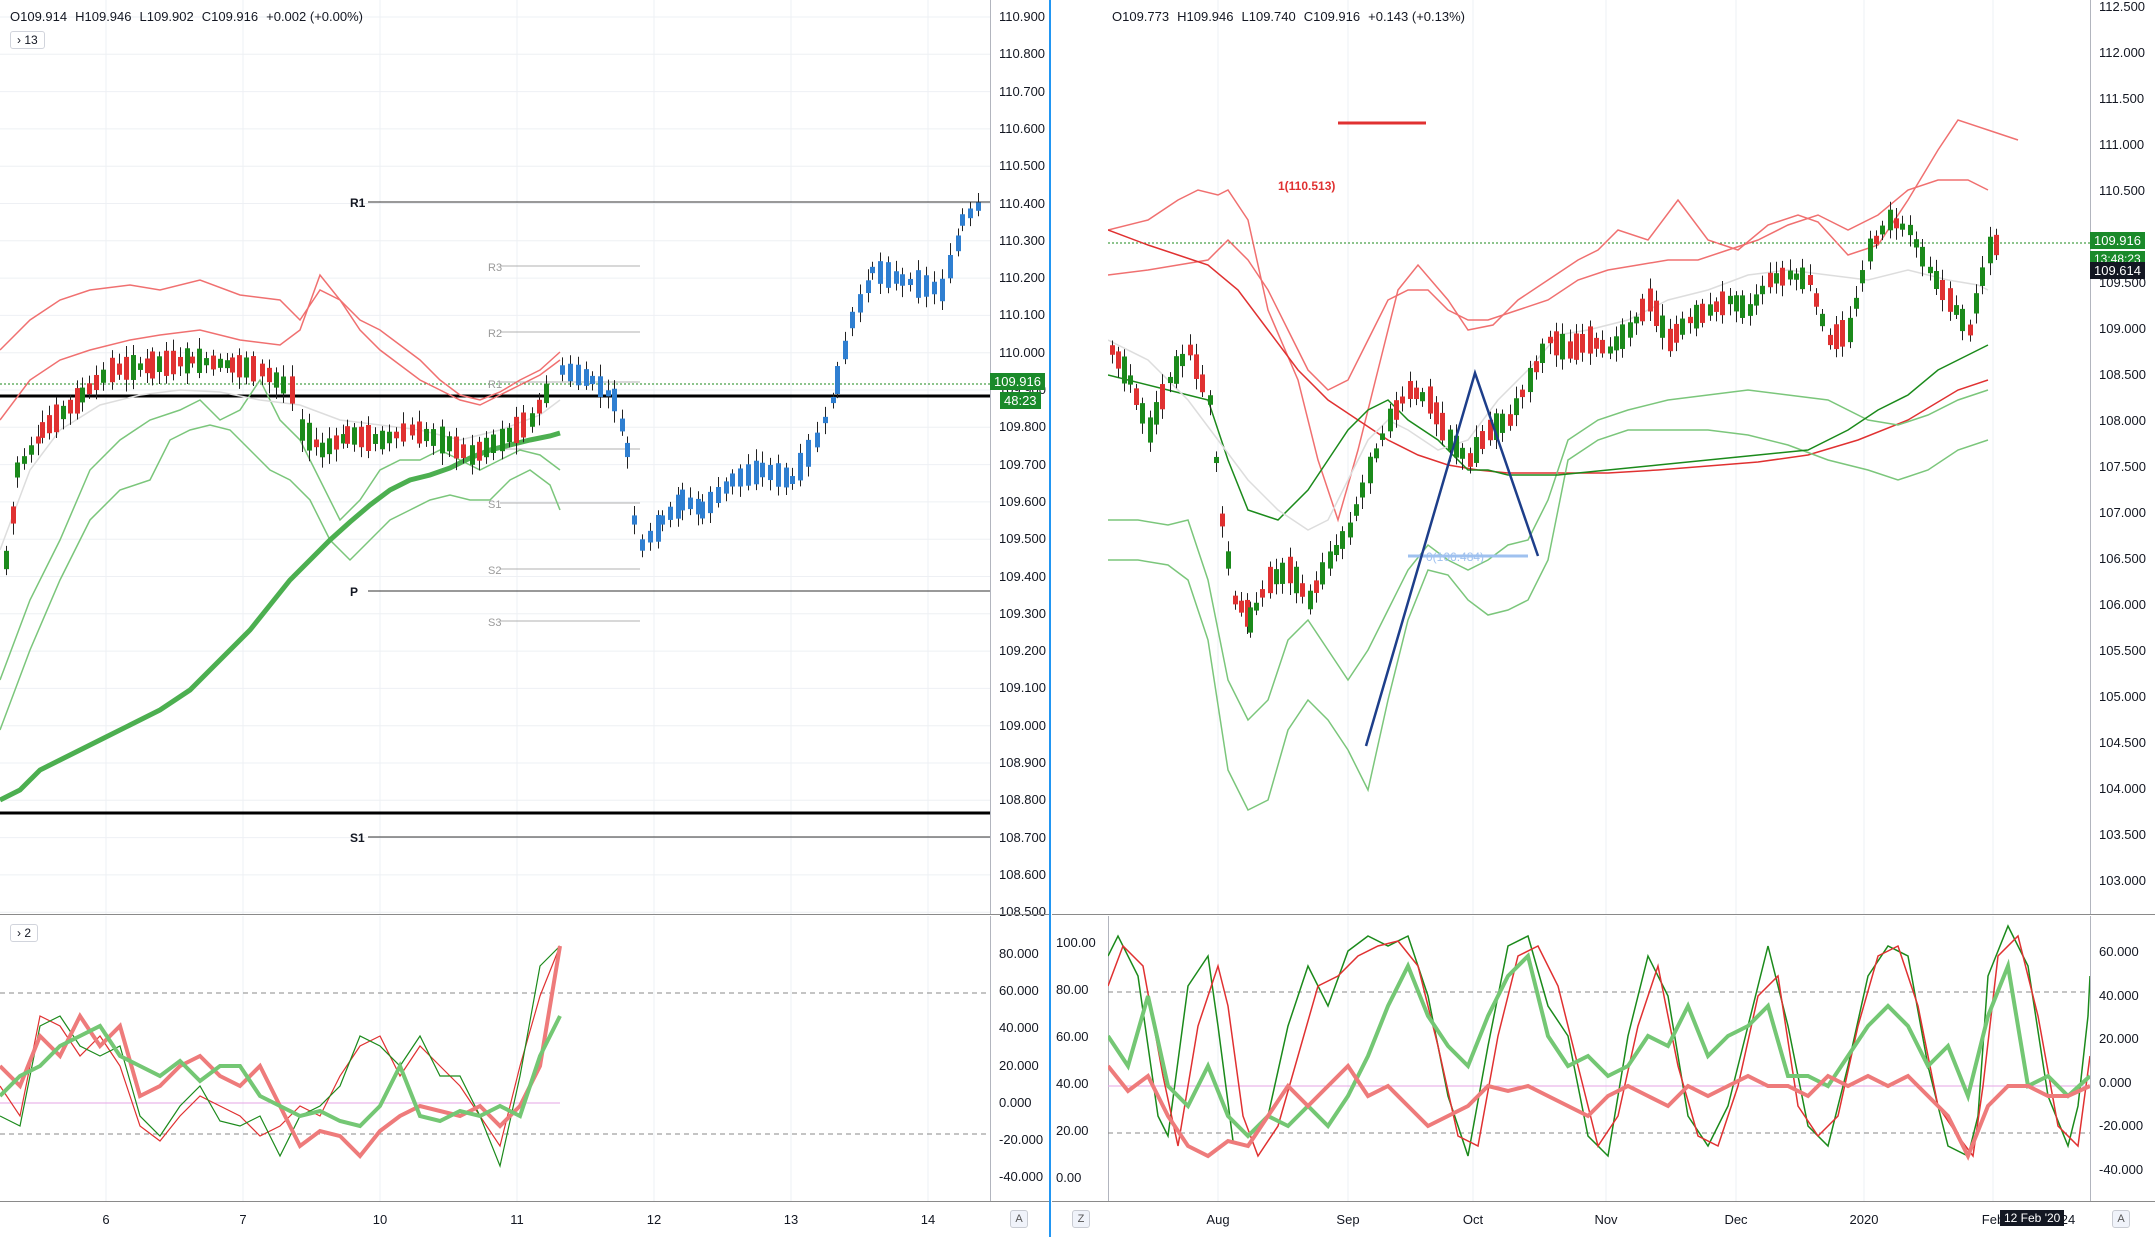  Describe the element at coordinates (1022, 315) in the screenshot. I see `axis-tick-label: 110.100` at that location.